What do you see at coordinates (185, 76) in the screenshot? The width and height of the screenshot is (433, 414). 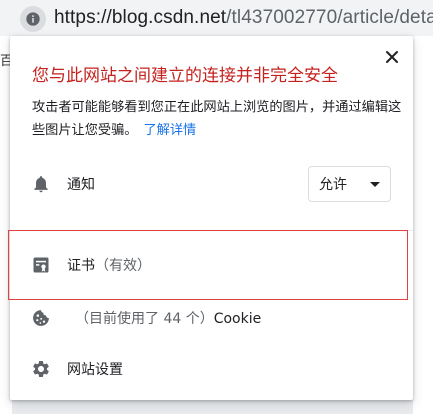 I see `connection-warning-title: 您与此网站之间建立的连接并非完全安全` at bounding box center [185, 76].